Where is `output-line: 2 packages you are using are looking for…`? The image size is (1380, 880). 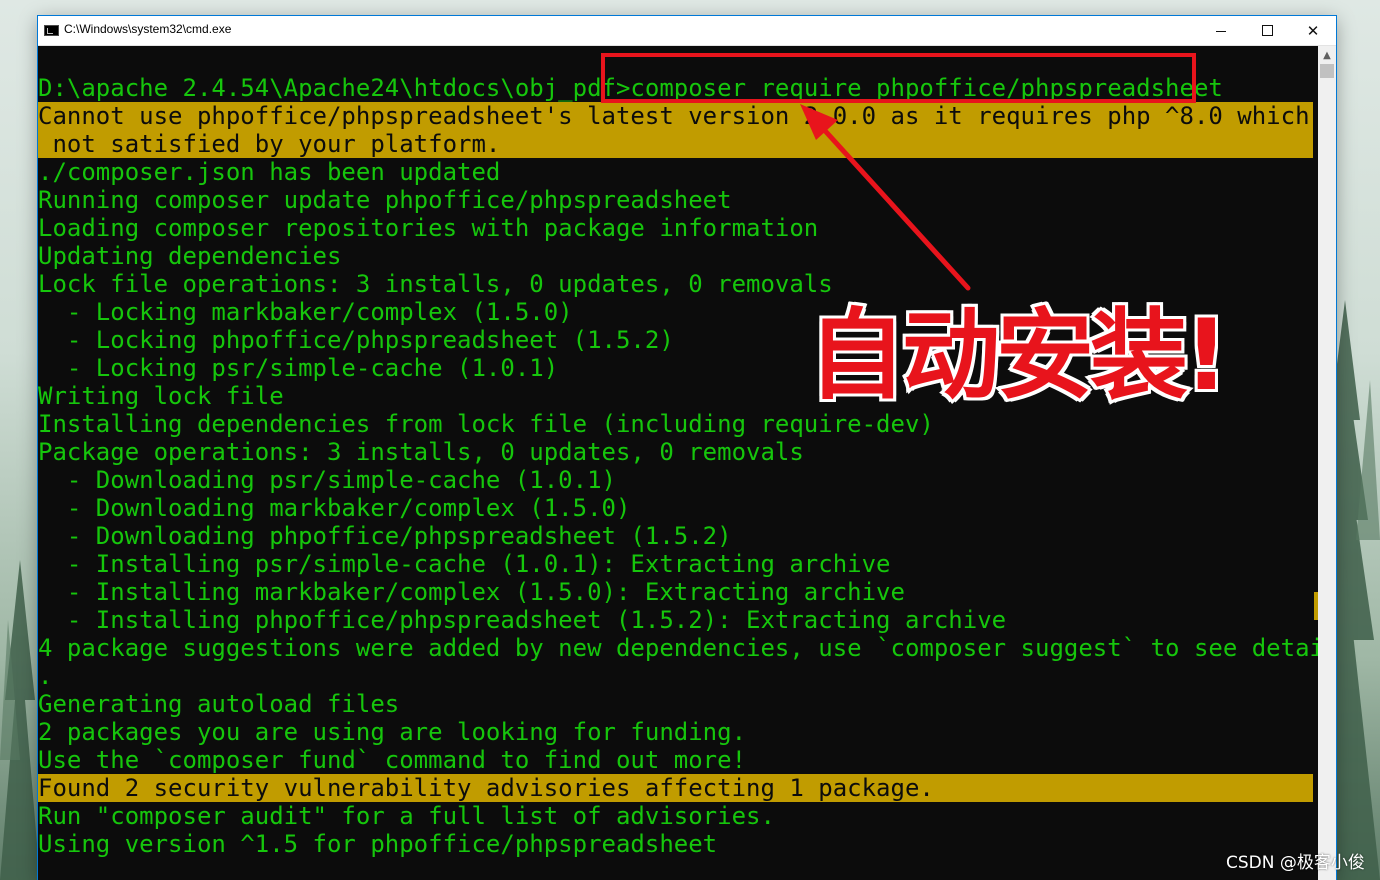
output-line: 2 packages you are using are looking for… is located at coordinates (392, 732).